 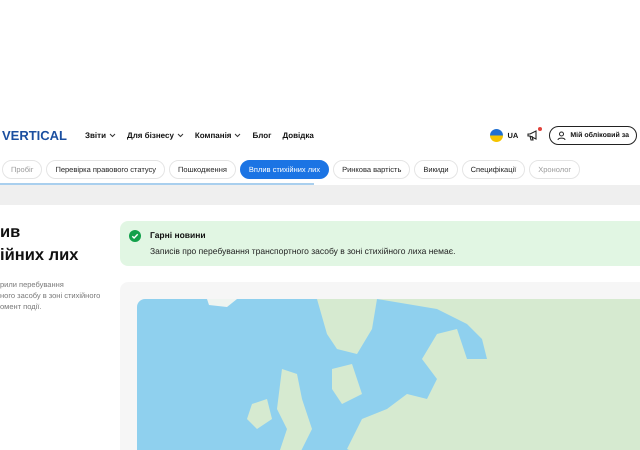 I want to click on check-circle-icon, so click(x=135, y=236).